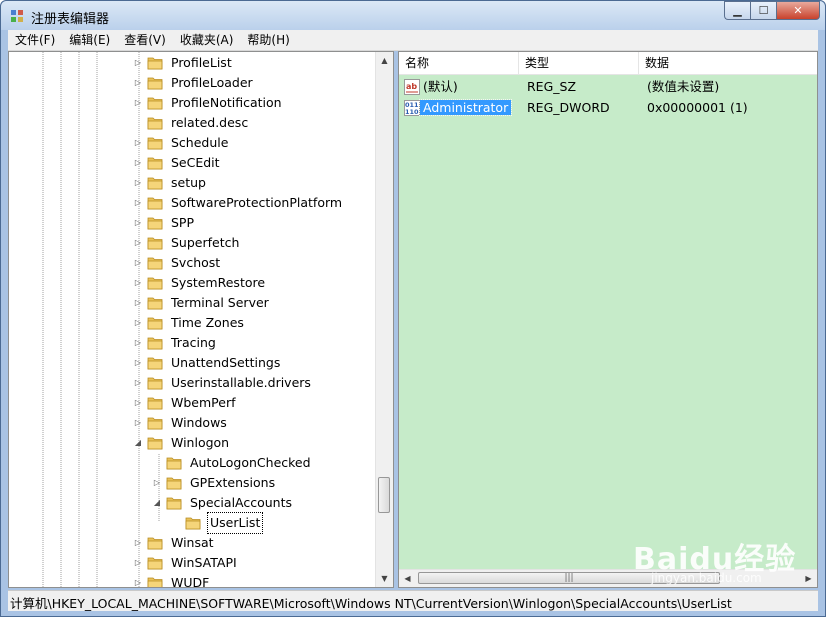 Image resolution: width=826 pixels, height=617 pixels. What do you see at coordinates (763, 10) in the screenshot?
I see `maximize-button: ☐` at bounding box center [763, 10].